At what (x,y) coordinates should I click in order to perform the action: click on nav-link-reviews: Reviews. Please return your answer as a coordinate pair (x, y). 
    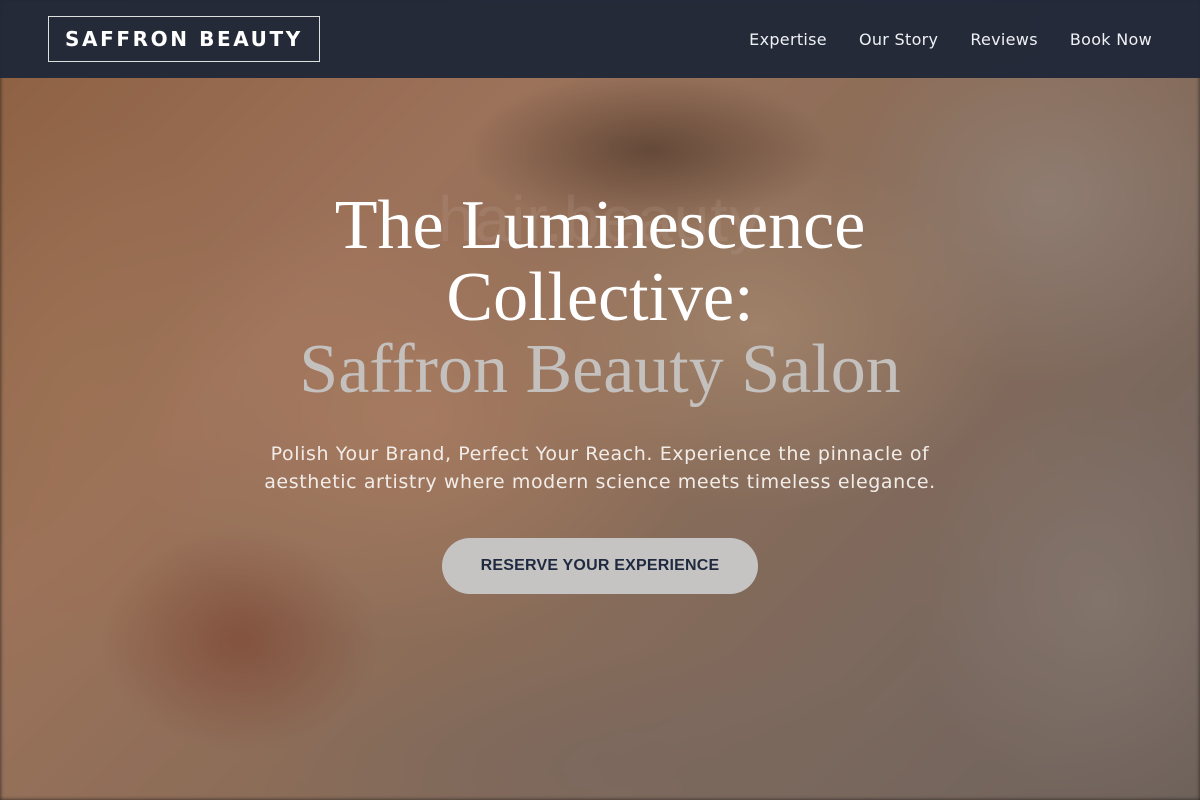
    Looking at the image, I should click on (1004, 39).